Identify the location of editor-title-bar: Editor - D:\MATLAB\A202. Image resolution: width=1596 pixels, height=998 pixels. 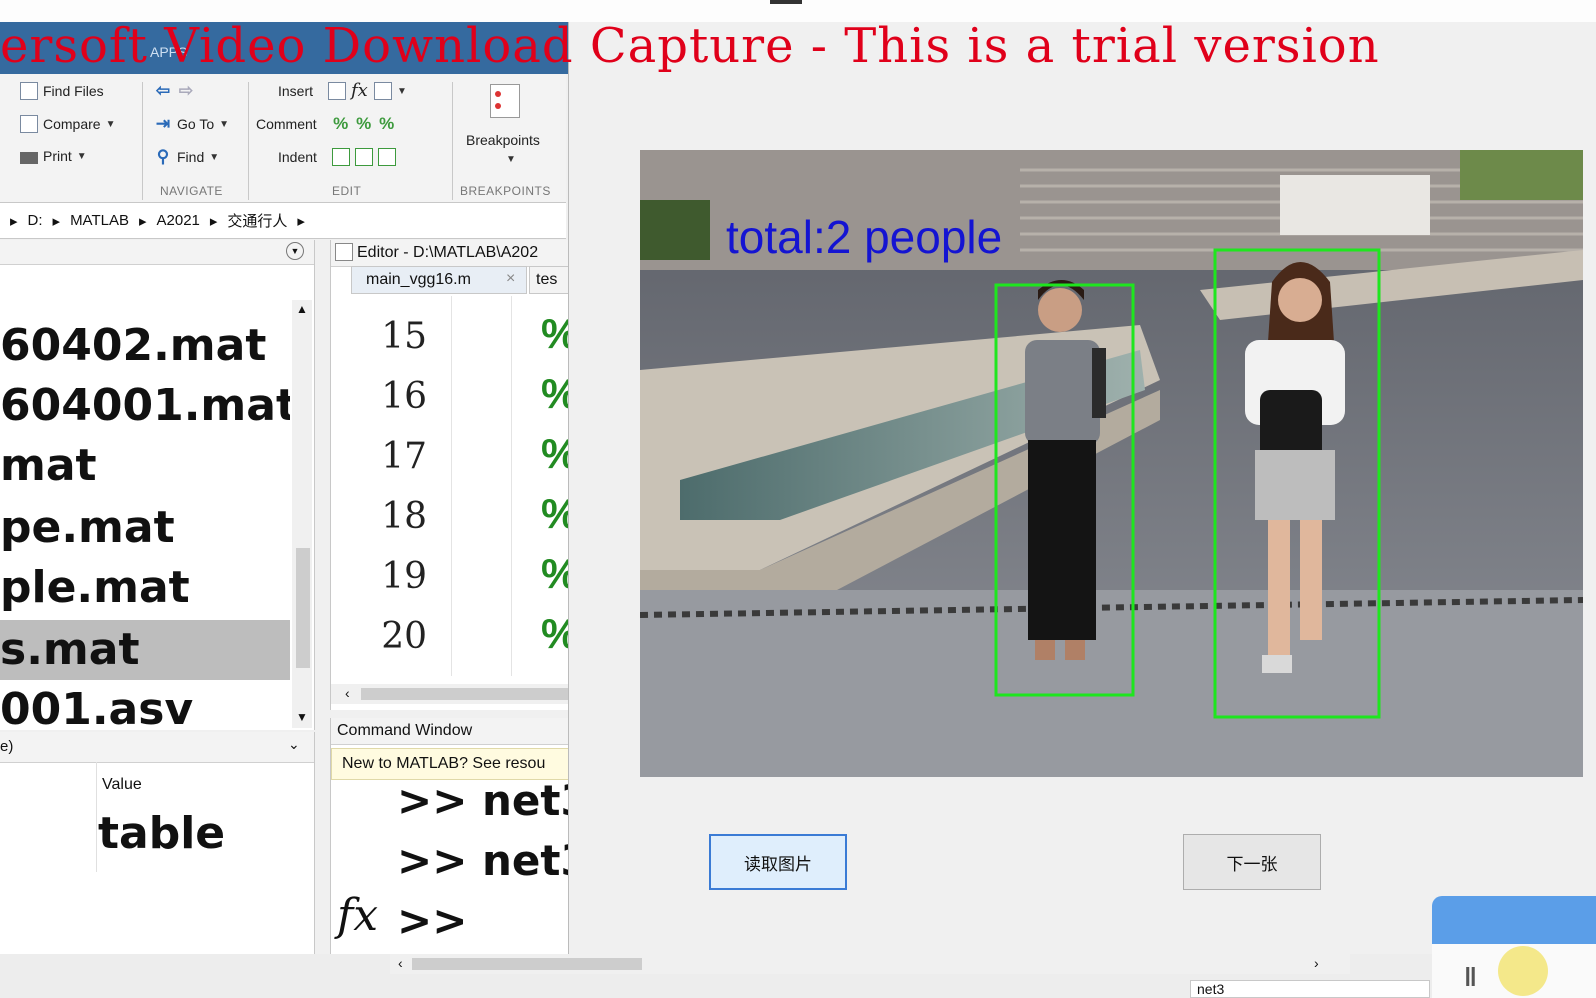
(451, 253).